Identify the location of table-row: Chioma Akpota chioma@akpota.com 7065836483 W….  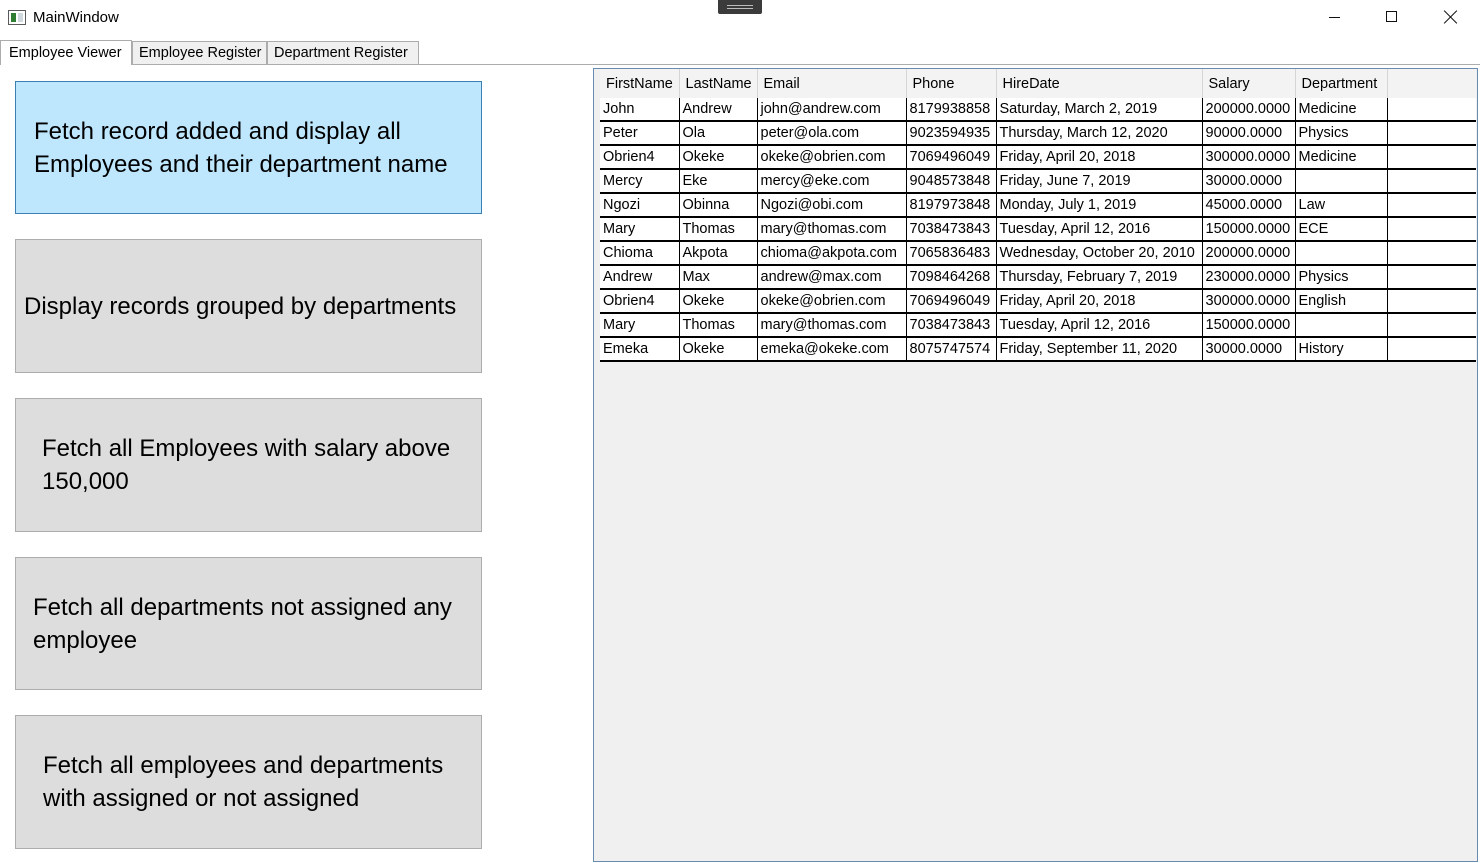
(1038, 253).